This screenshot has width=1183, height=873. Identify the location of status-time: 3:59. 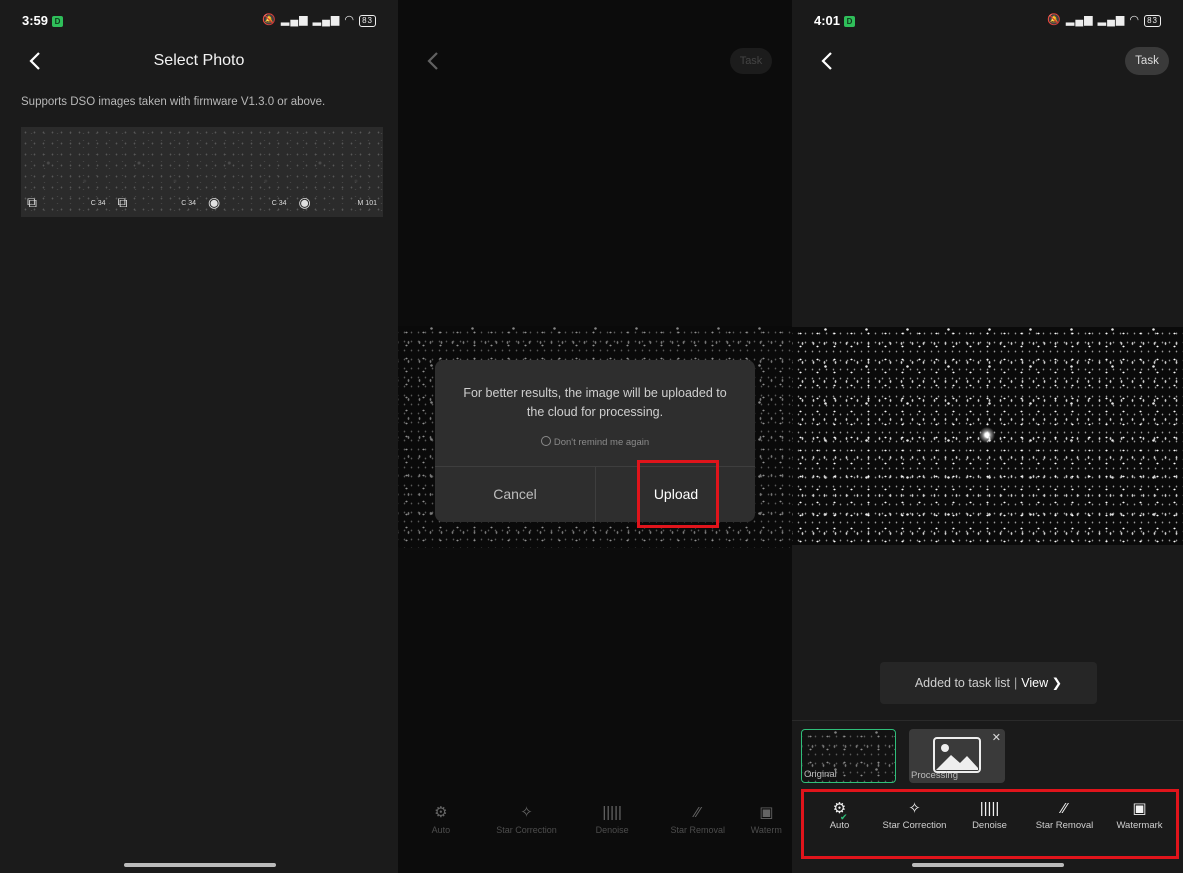
(35, 20).